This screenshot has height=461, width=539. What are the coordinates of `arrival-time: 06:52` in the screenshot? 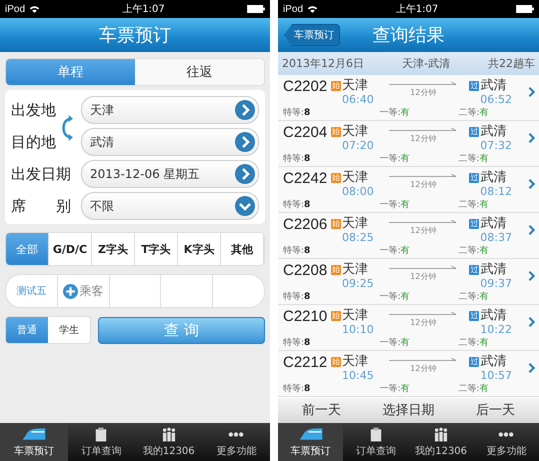 It's located at (496, 100).